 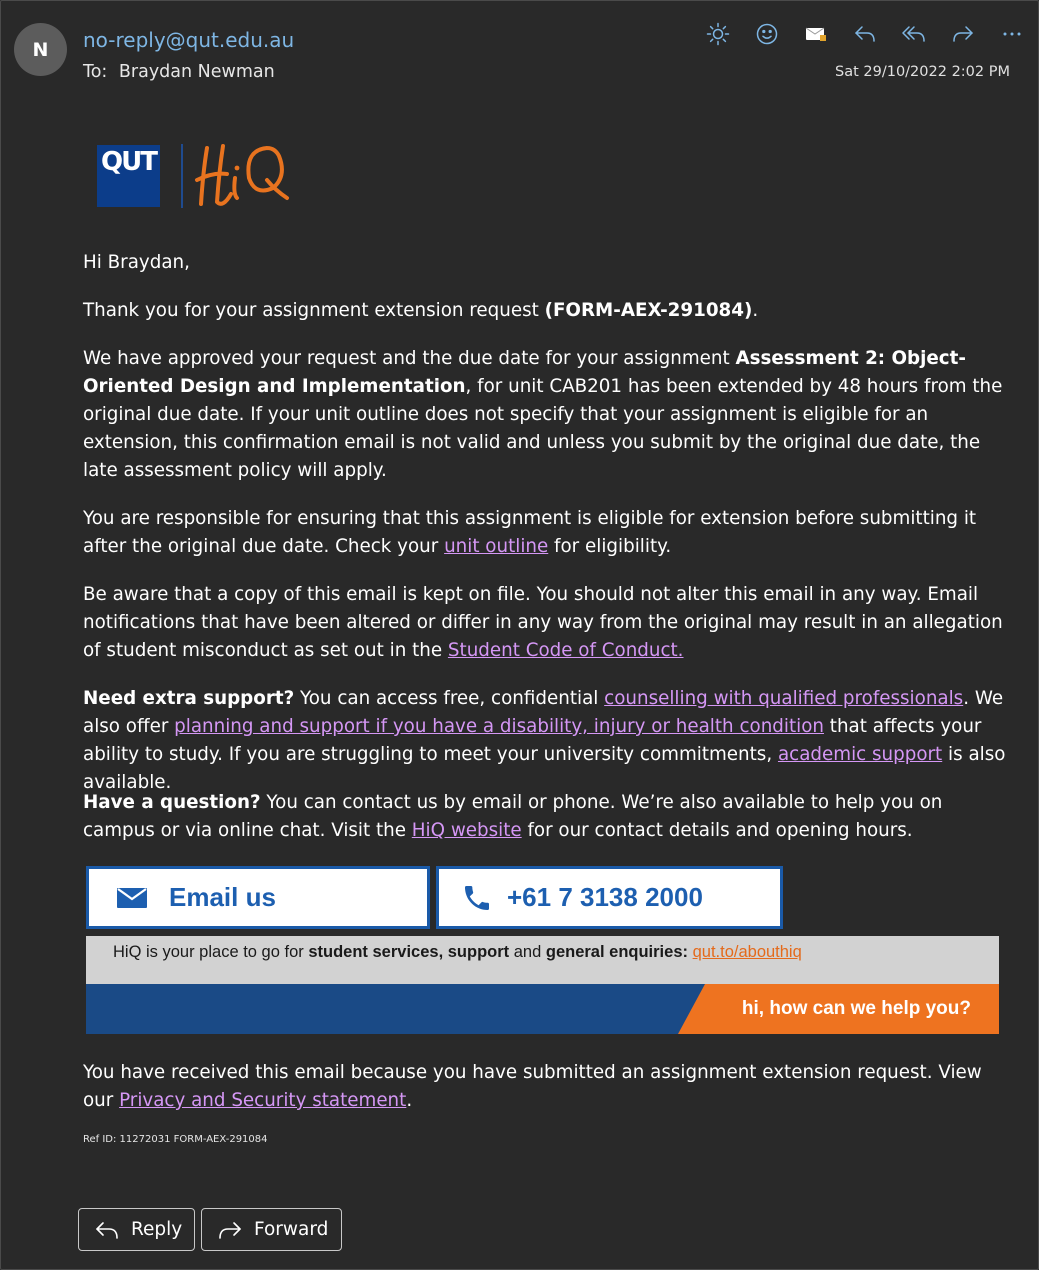 What do you see at coordinates (40, 49) in the screenshot?
I see `avatar: N` at bounding box center [40, 49].